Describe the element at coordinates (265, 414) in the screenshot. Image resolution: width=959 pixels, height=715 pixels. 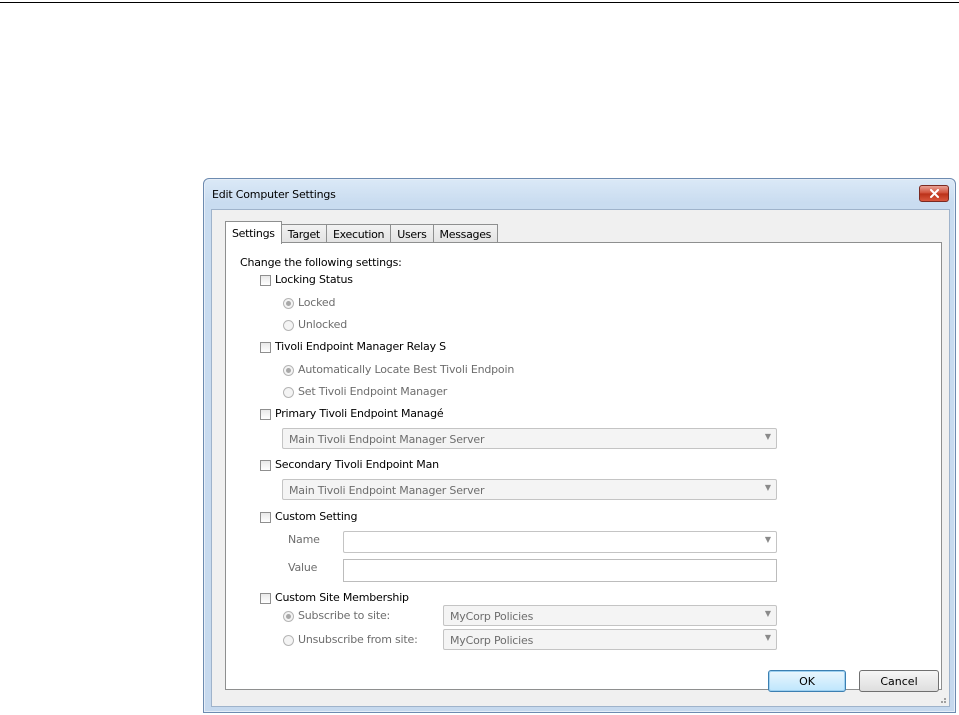
I see `primary-server-checkbox` at that location.